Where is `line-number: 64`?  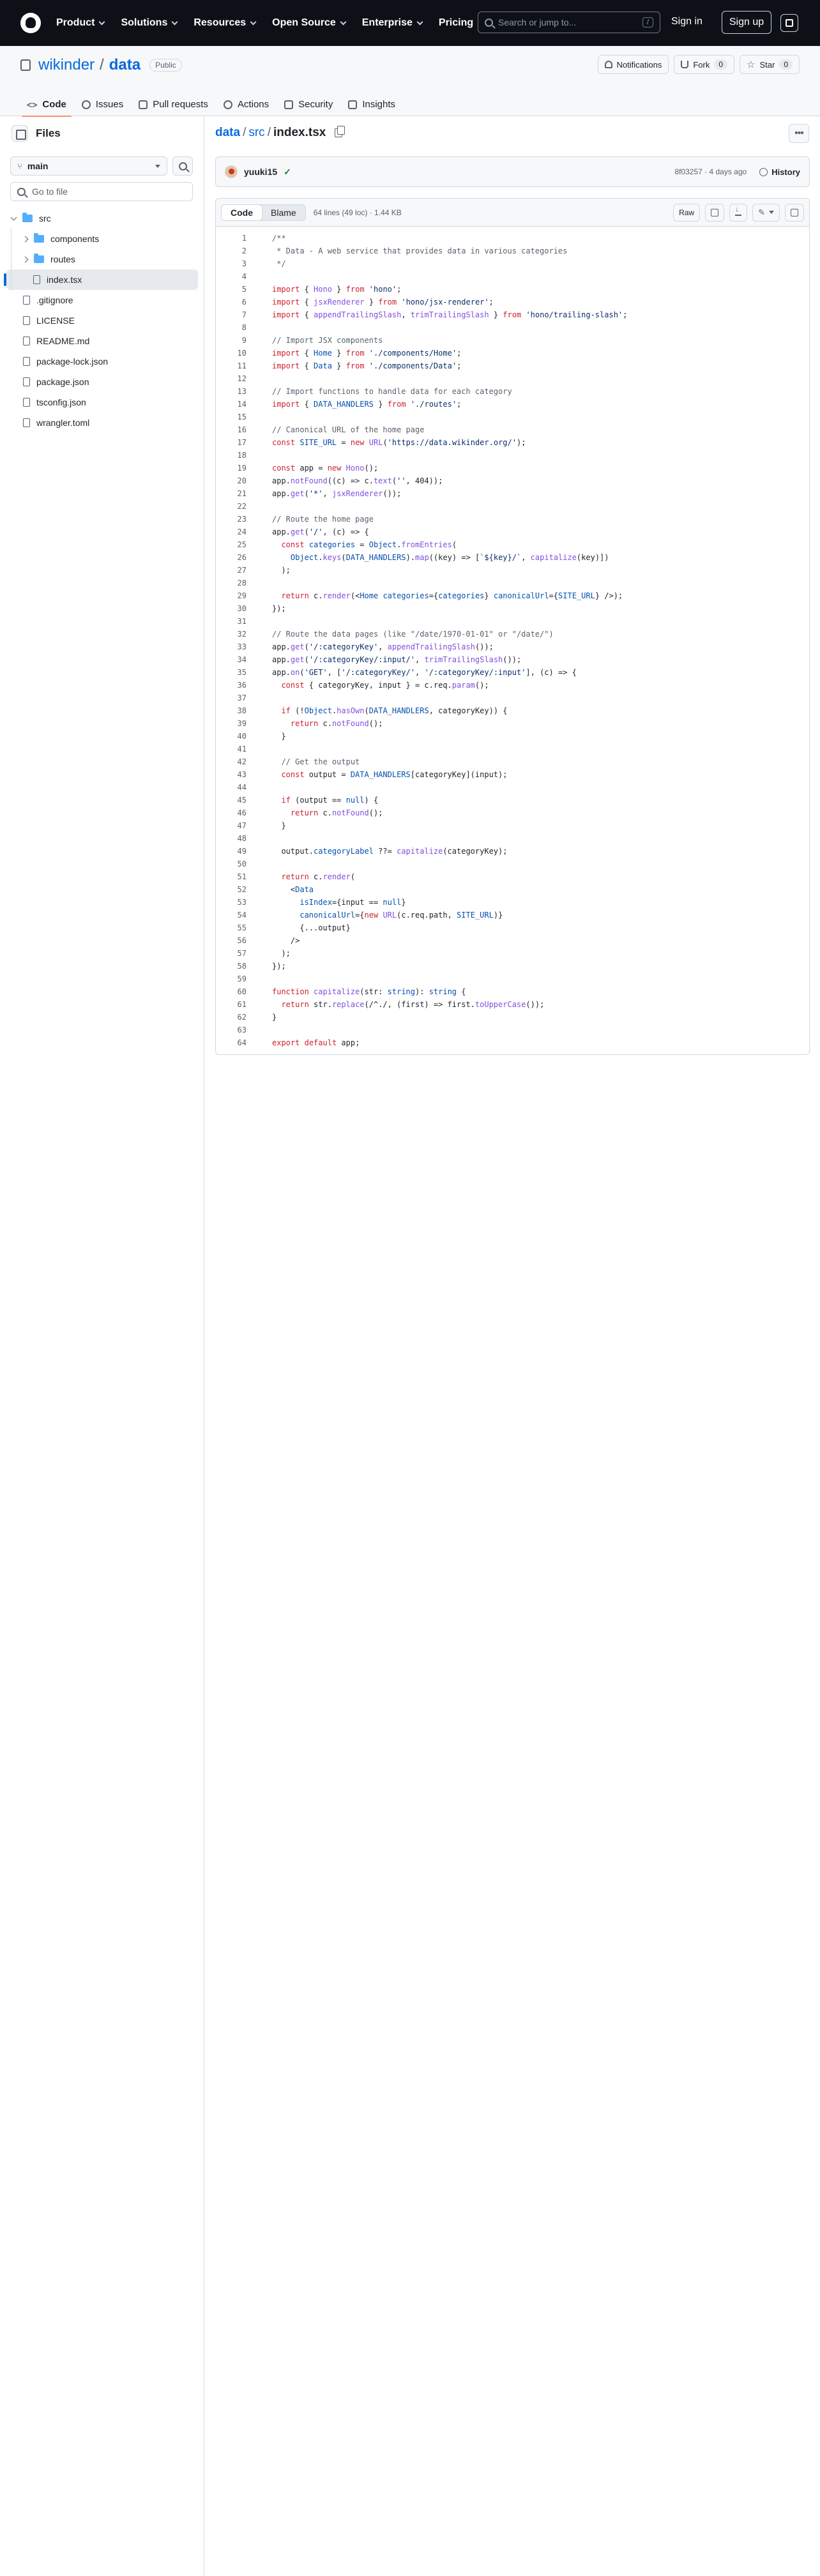
line-number: 64 is located at coordinates (234, 1042).